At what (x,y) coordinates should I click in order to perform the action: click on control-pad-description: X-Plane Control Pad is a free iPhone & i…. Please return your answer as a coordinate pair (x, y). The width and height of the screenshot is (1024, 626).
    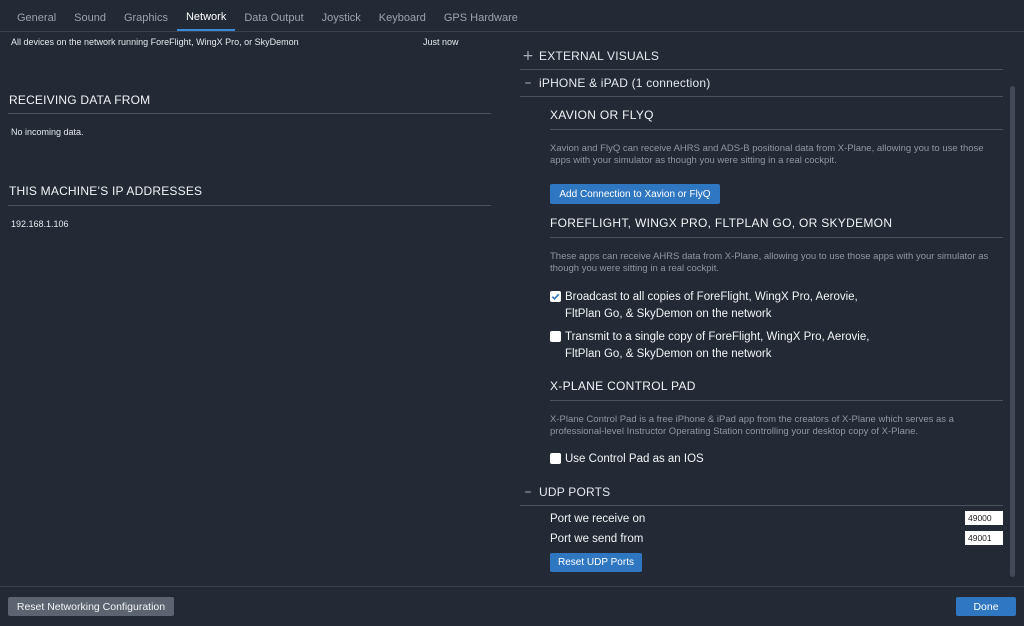
    Looking at the image, I should click on (752, 425).